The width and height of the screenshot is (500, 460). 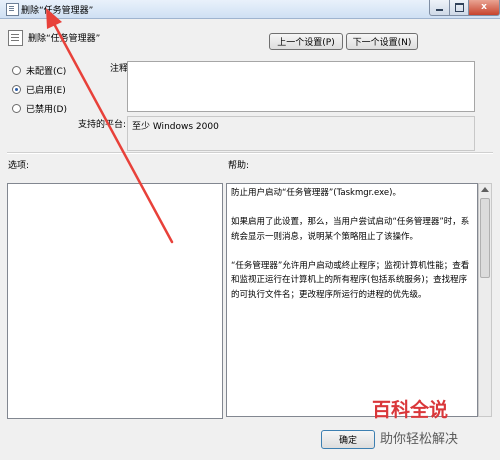 I want to click on setting-title: 删除“任务管理器”, so click(x=64, y=39).